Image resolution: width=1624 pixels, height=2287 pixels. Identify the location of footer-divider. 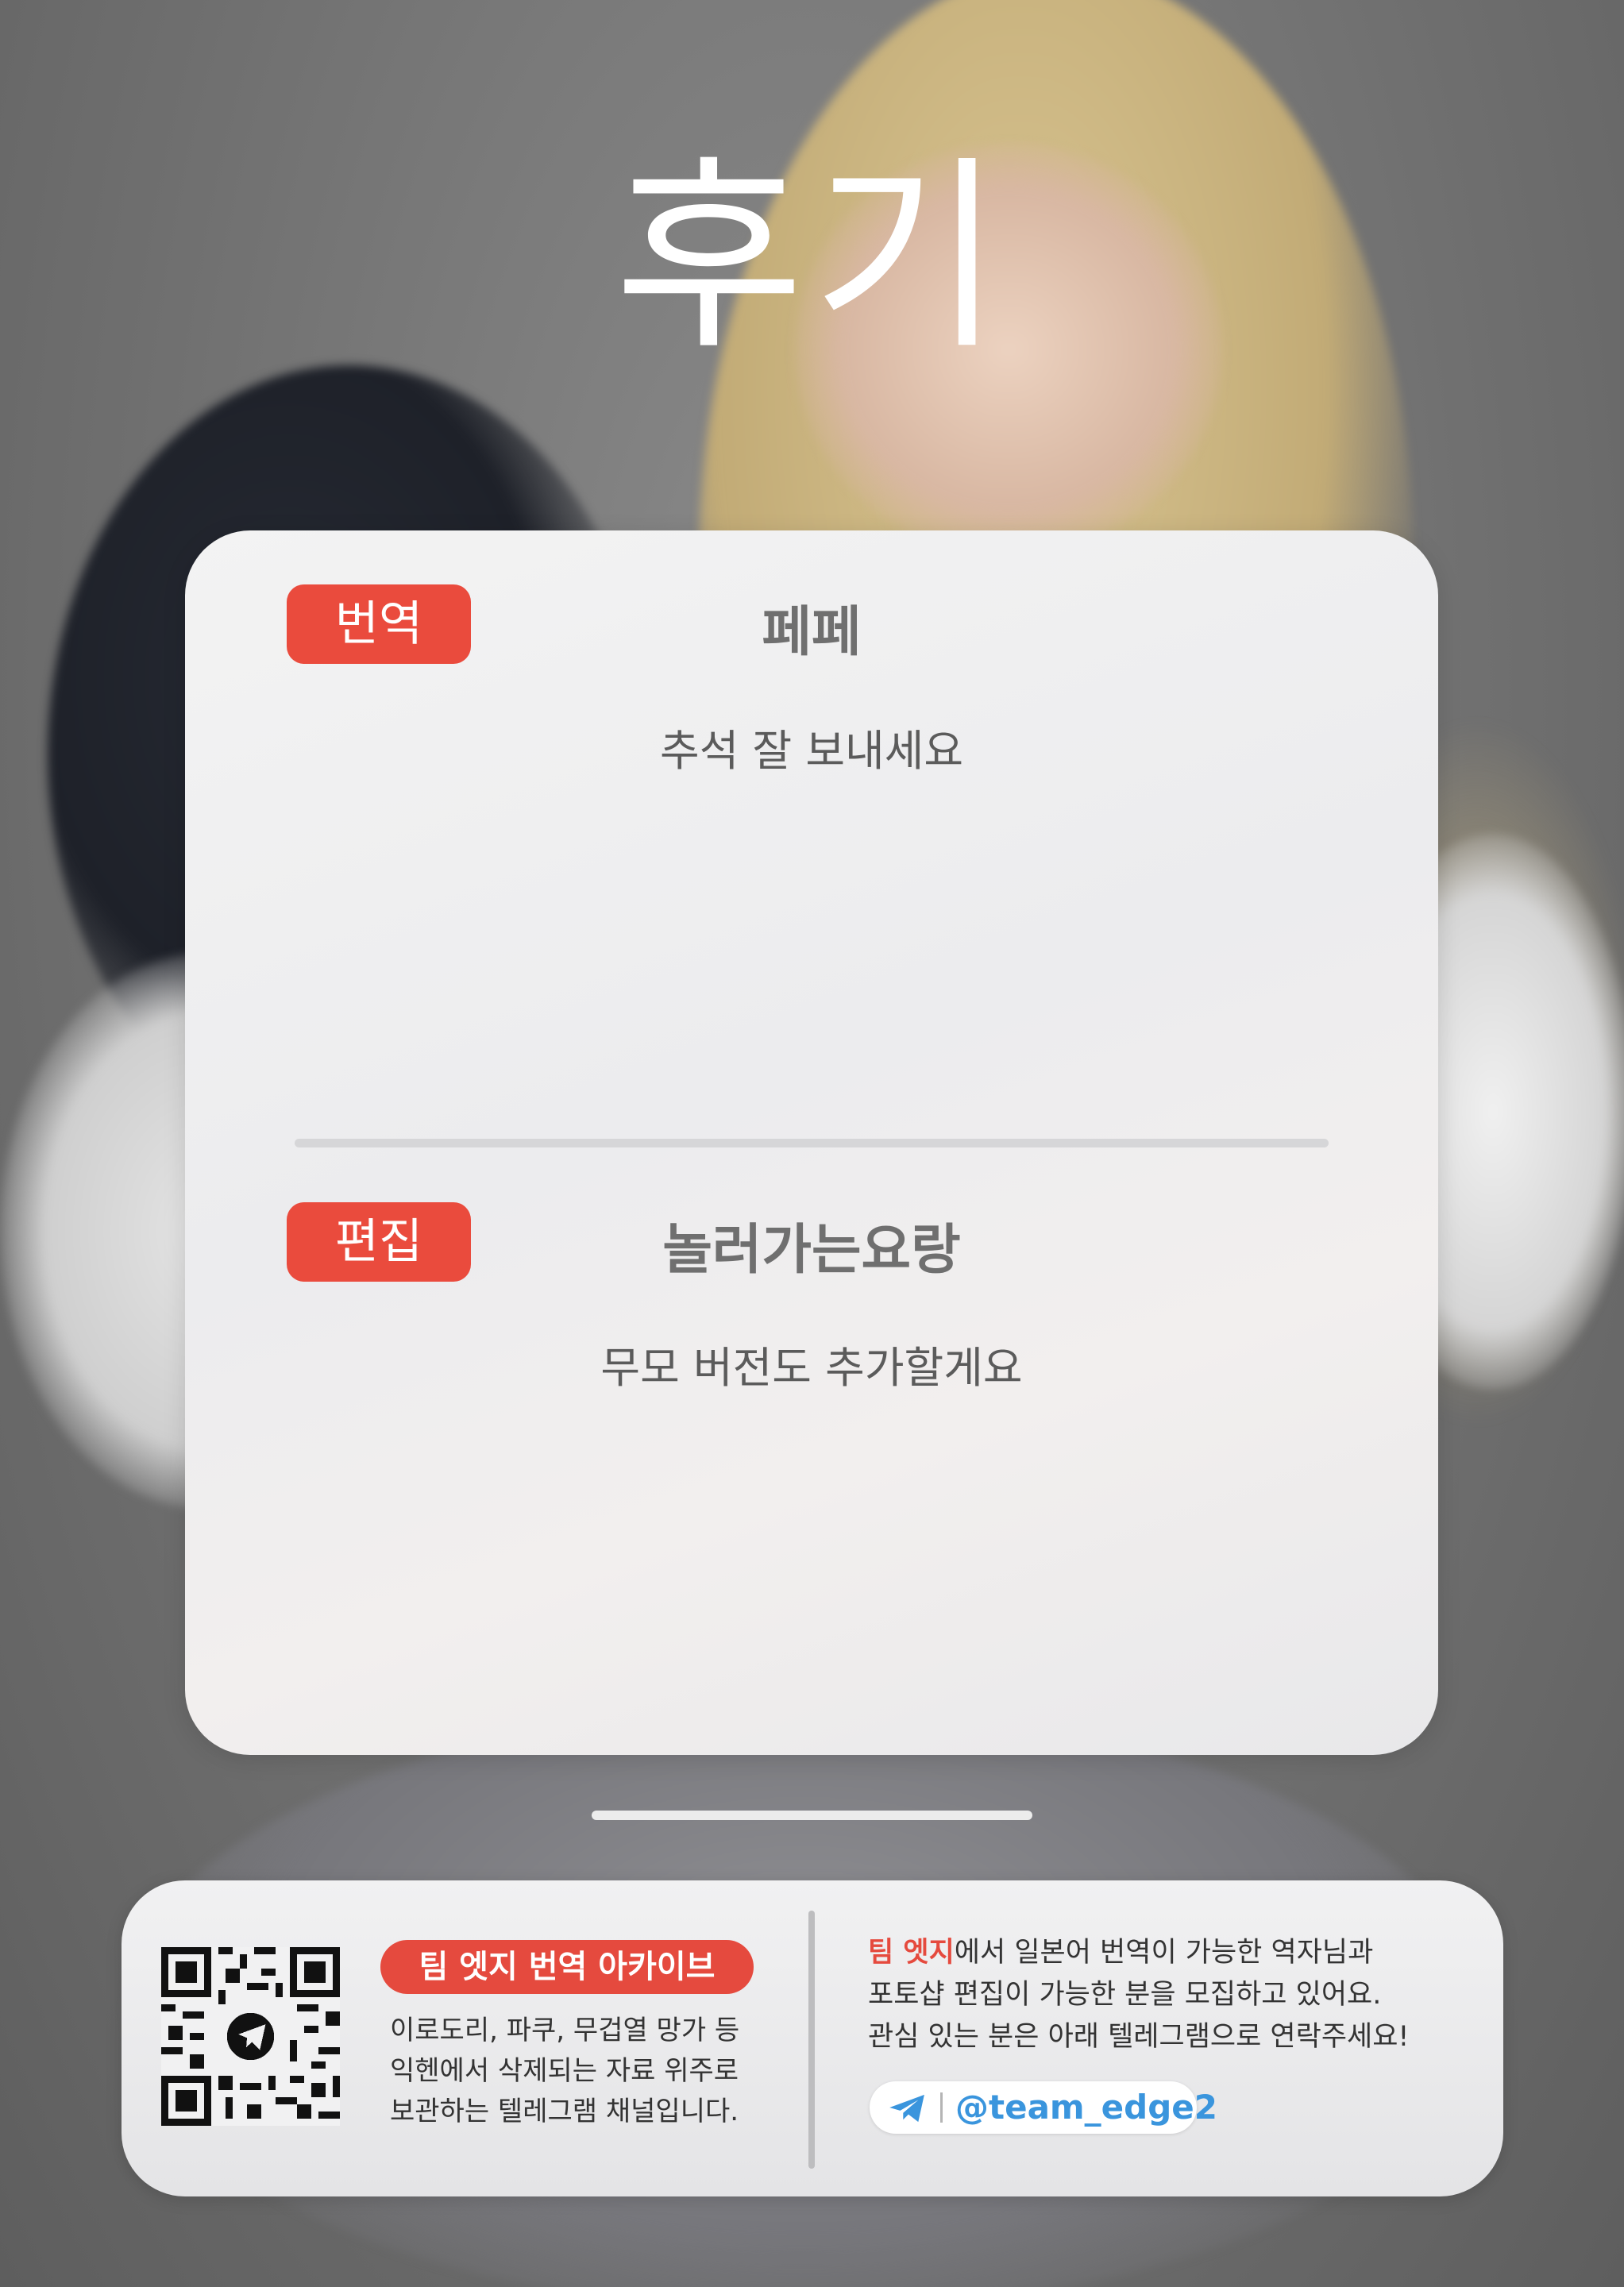
(811, 2040).